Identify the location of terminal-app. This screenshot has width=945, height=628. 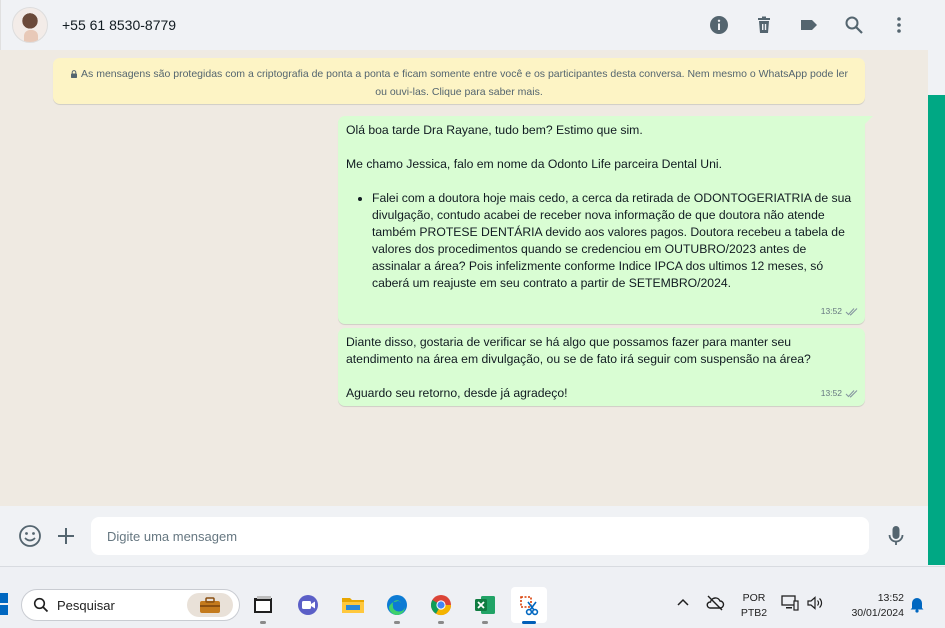
(263, 605).